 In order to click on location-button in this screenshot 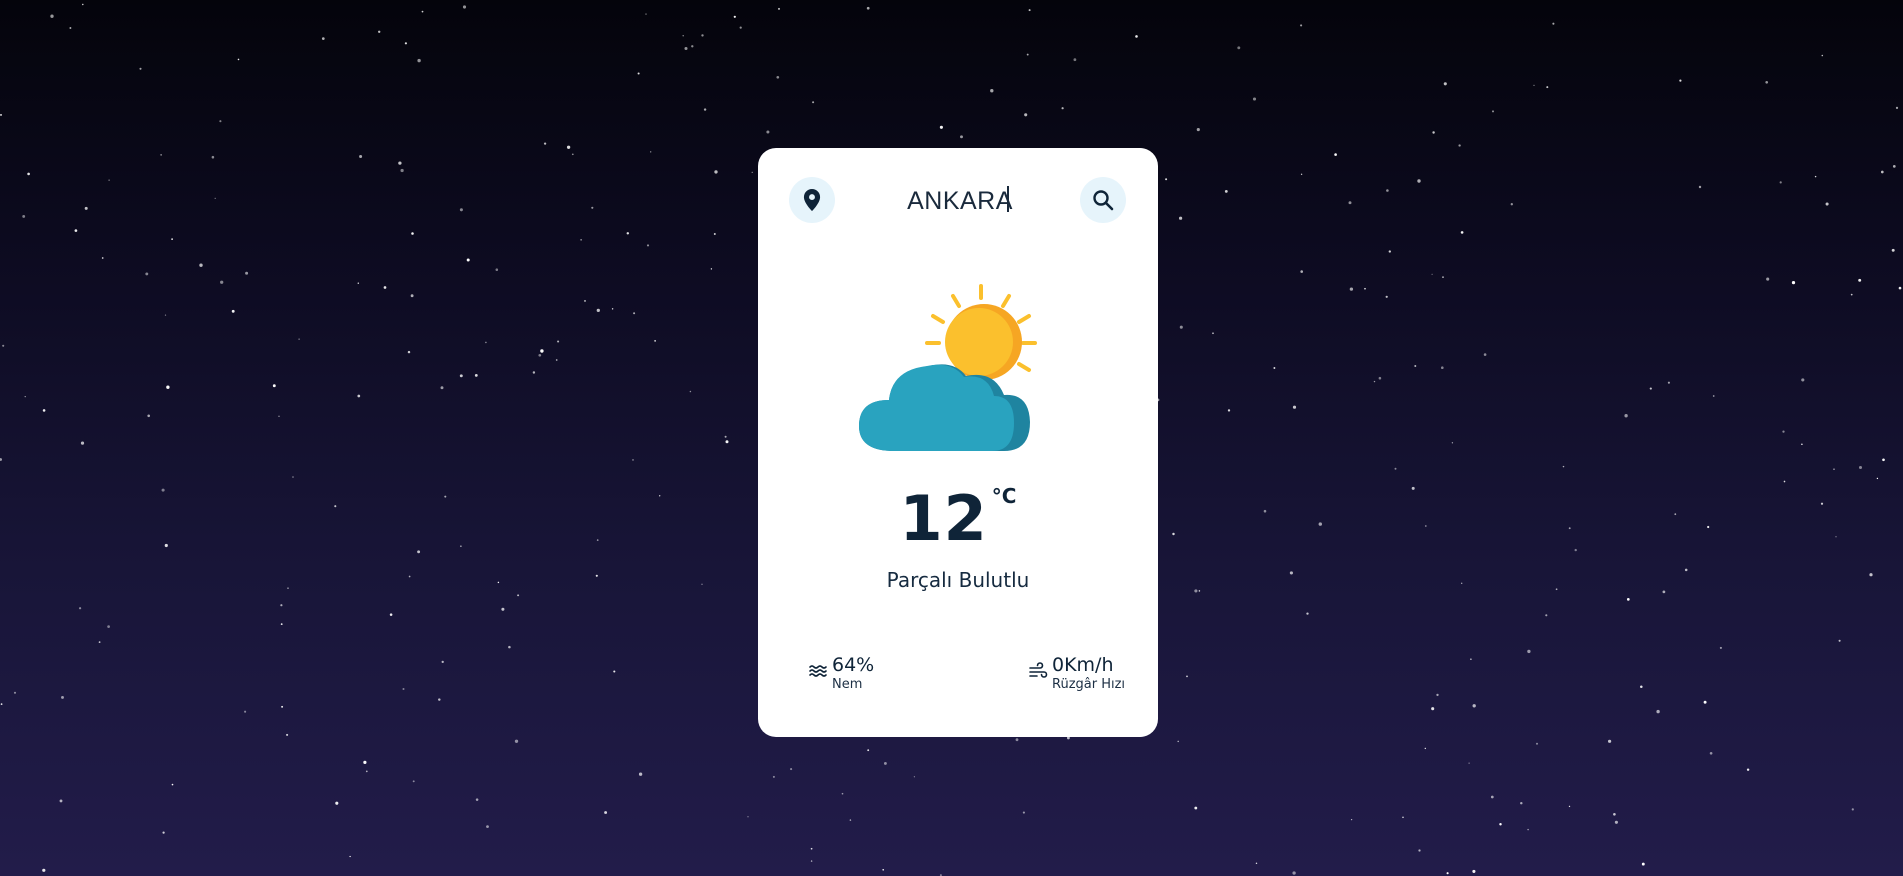, I will do `click(812, 200)`.